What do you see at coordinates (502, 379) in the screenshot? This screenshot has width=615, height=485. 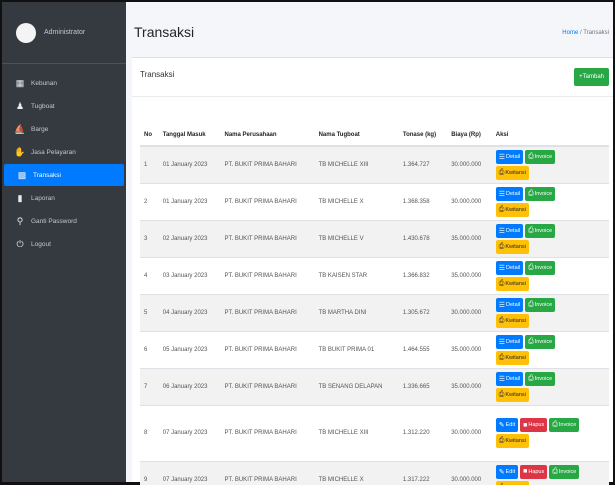 I see `list-icon: ☰` at bounding box center [502, 379].